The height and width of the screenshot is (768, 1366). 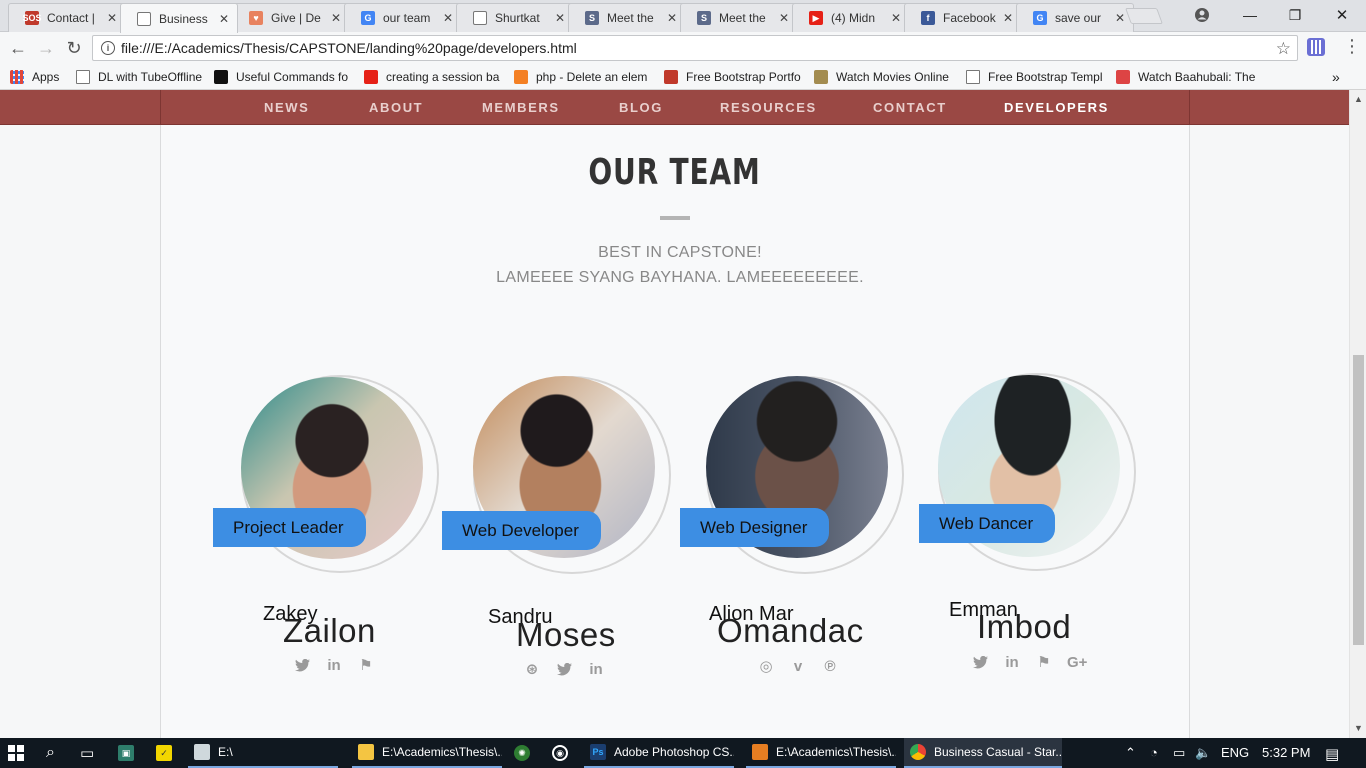 I want to click on bookmark-item: Useful Commands fo, so click(x=284, y=76).